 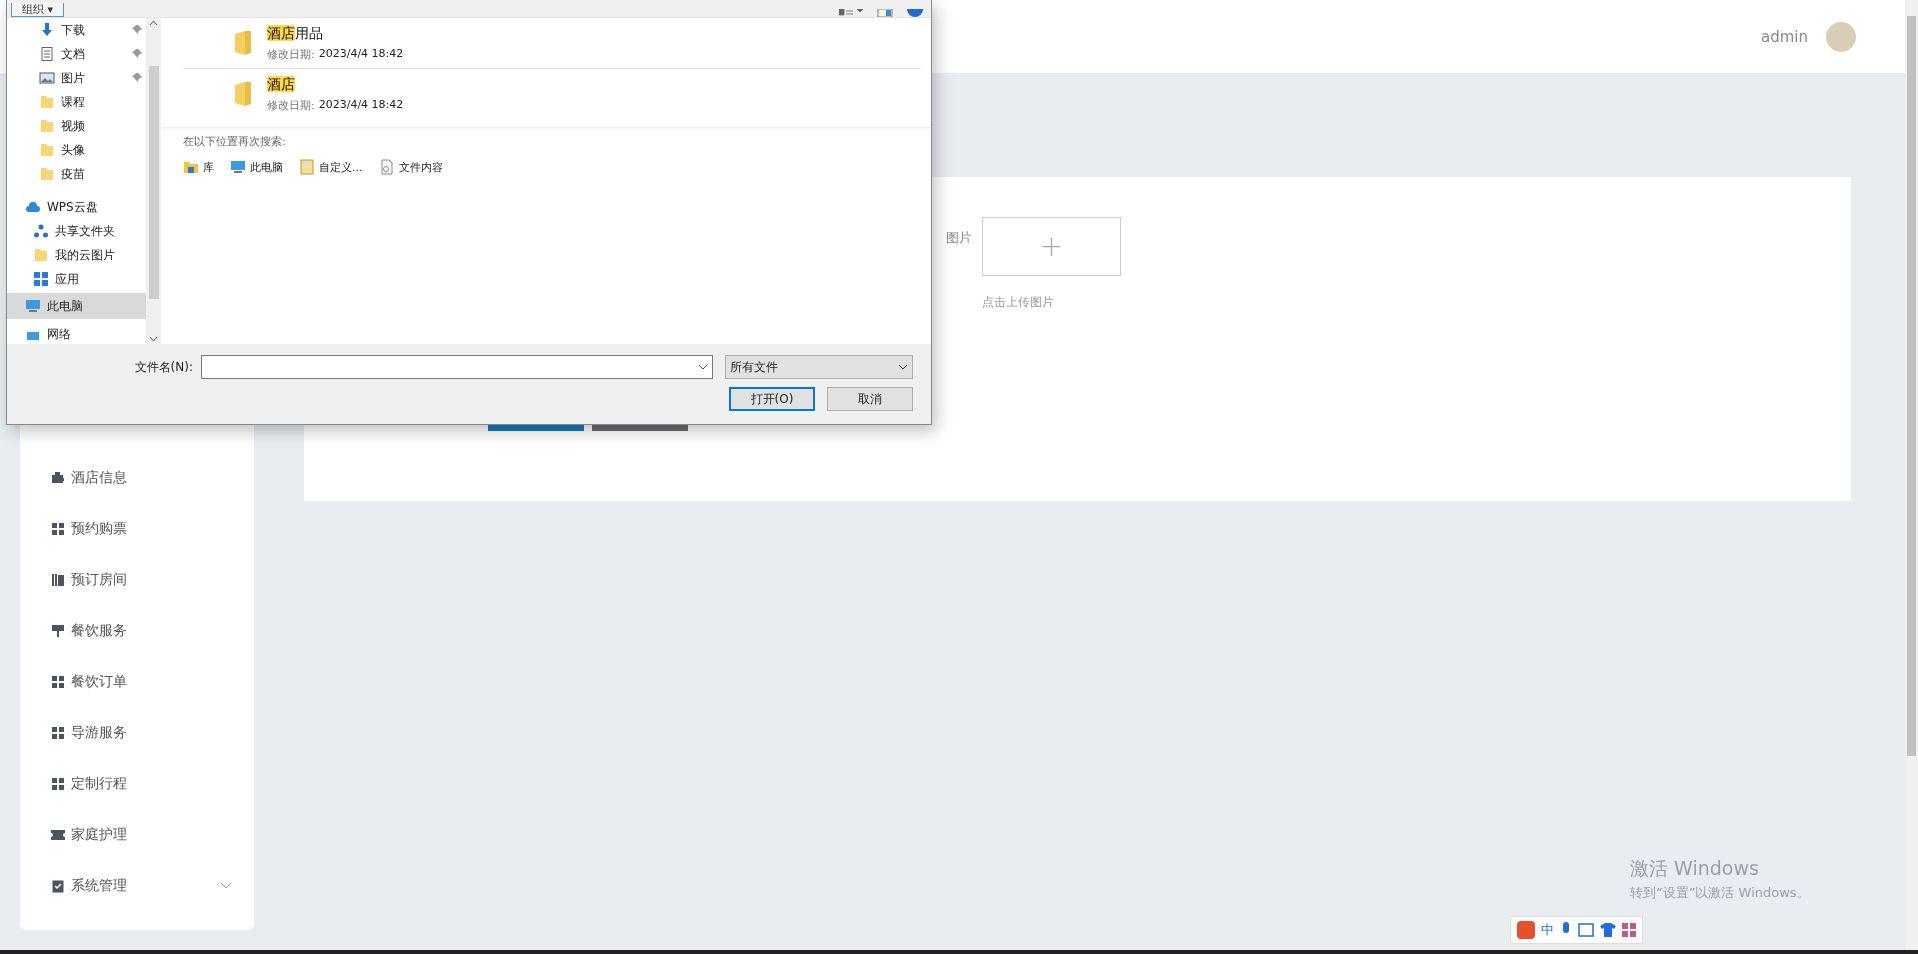 I want to click on search-location-link: 文件内容, so click(x=410, y=167).